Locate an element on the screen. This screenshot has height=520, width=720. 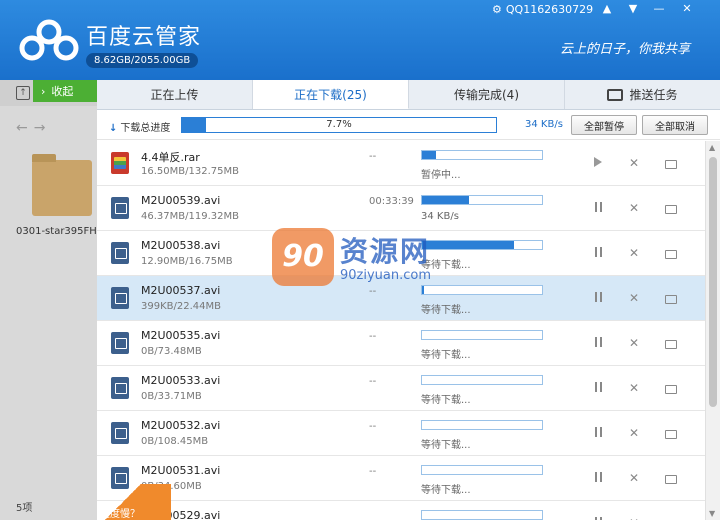
app-title: 百度云管家 is located at coordinates (144, 37).